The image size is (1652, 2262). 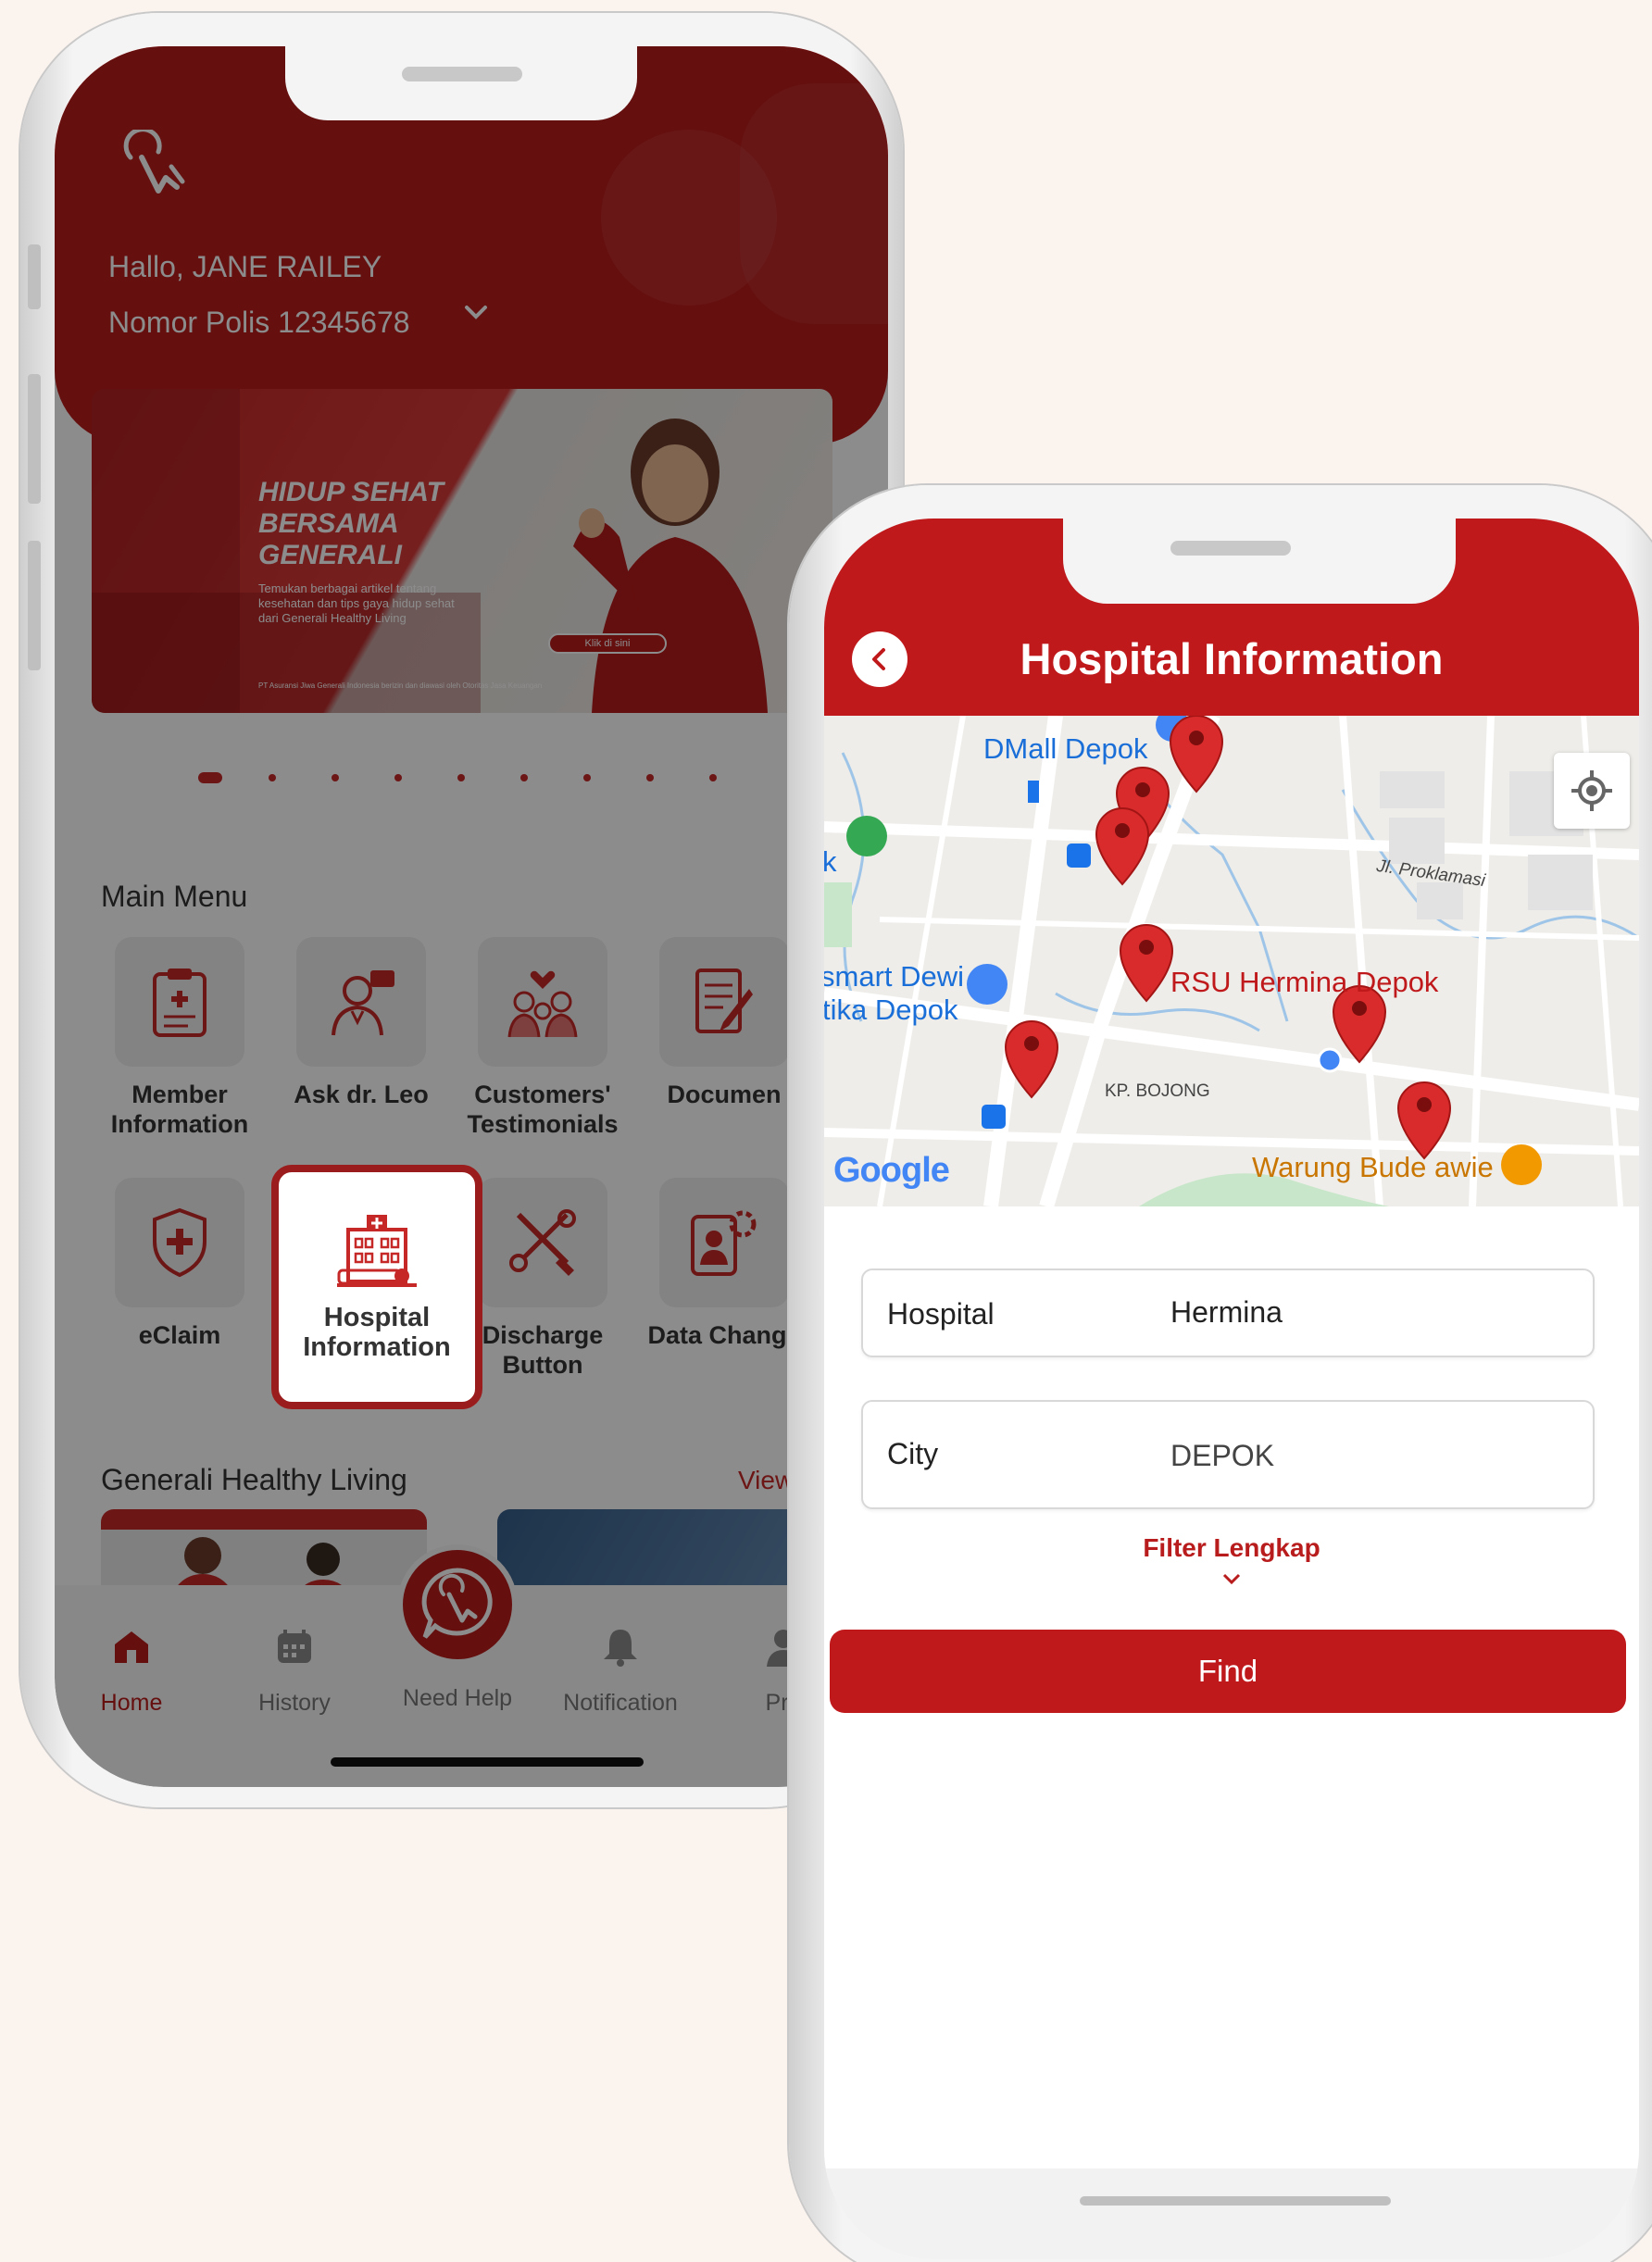 I want to click on map-label-dmall: DMall Depok, so click(x=1065, y=749).